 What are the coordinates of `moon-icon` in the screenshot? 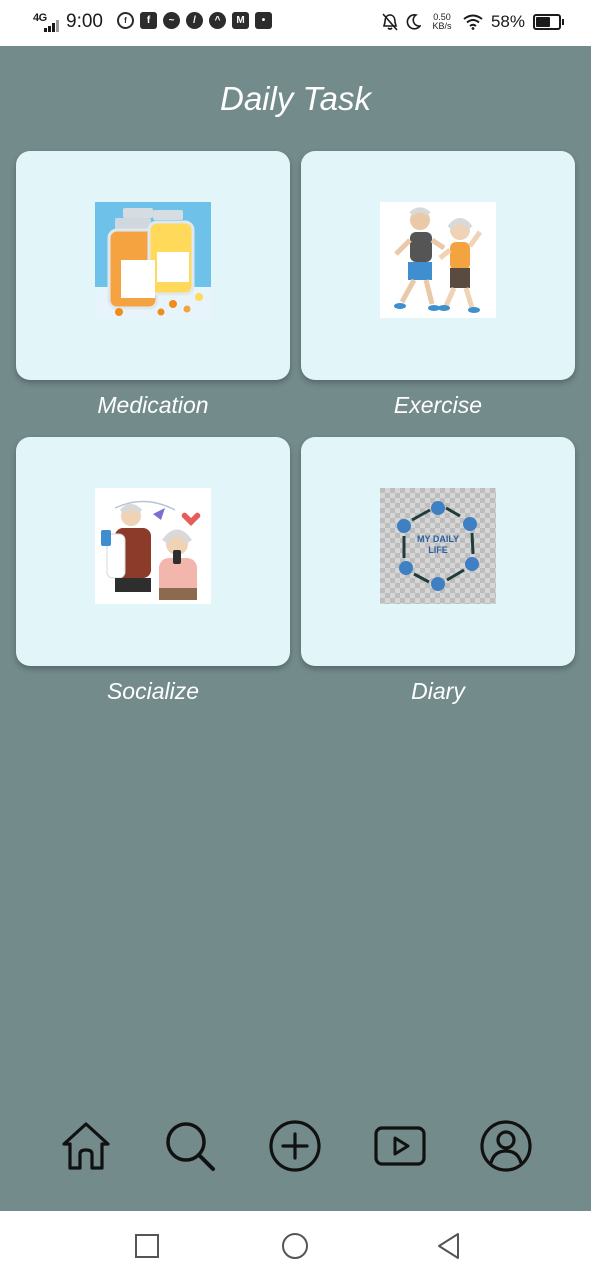 It's located at (413, 22).